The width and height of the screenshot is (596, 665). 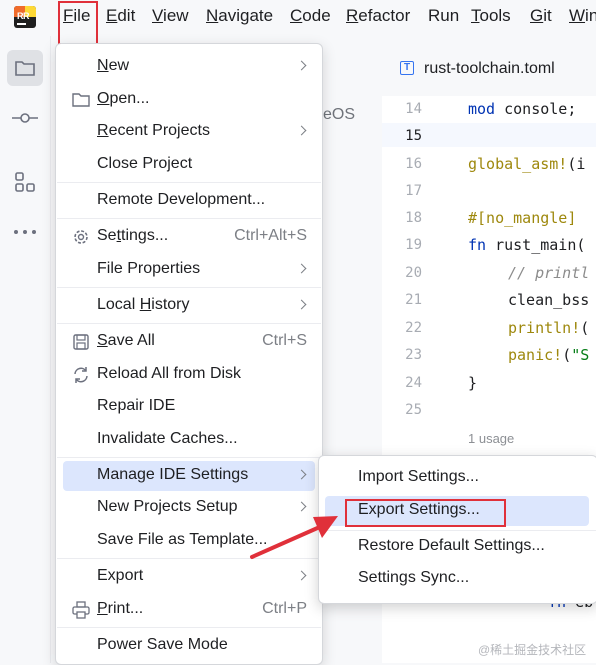 What do you see at coordinates (532, 650) in the screenshot?
I see `watermark: @稀土掘金技术社区` at bounding box center [532, 650].